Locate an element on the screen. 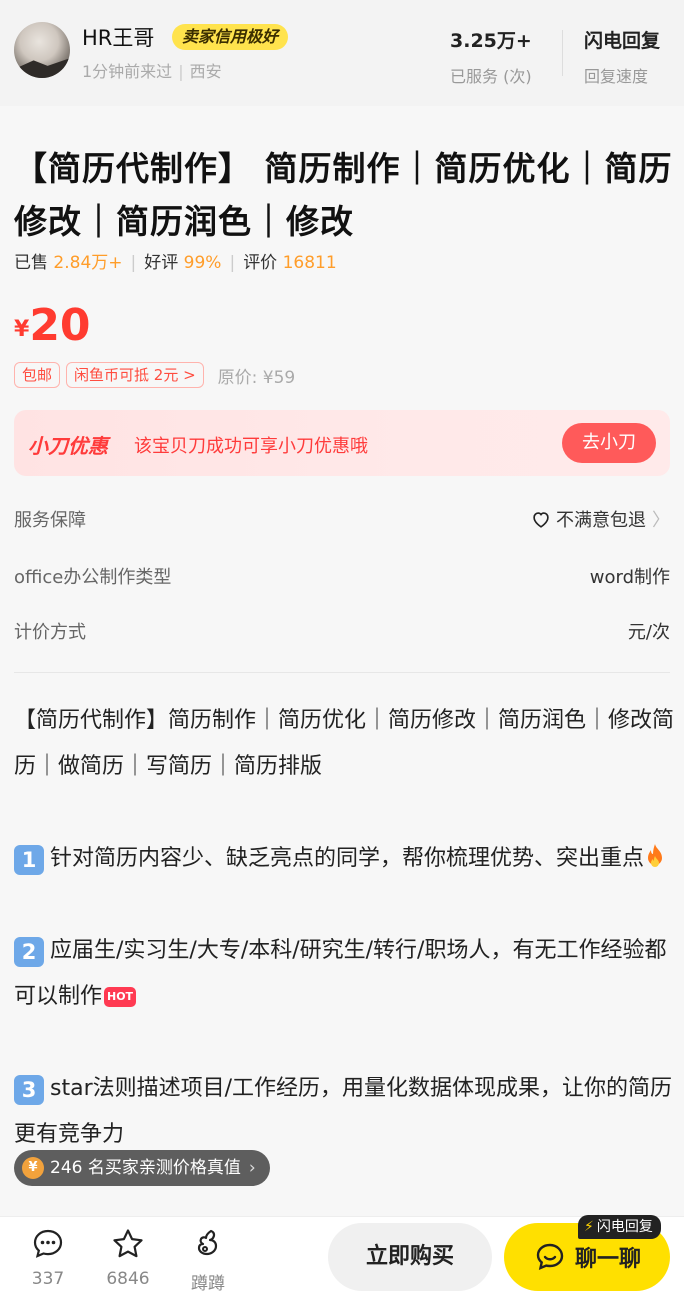  price-value: 20 is located at coordinates (60, 325).